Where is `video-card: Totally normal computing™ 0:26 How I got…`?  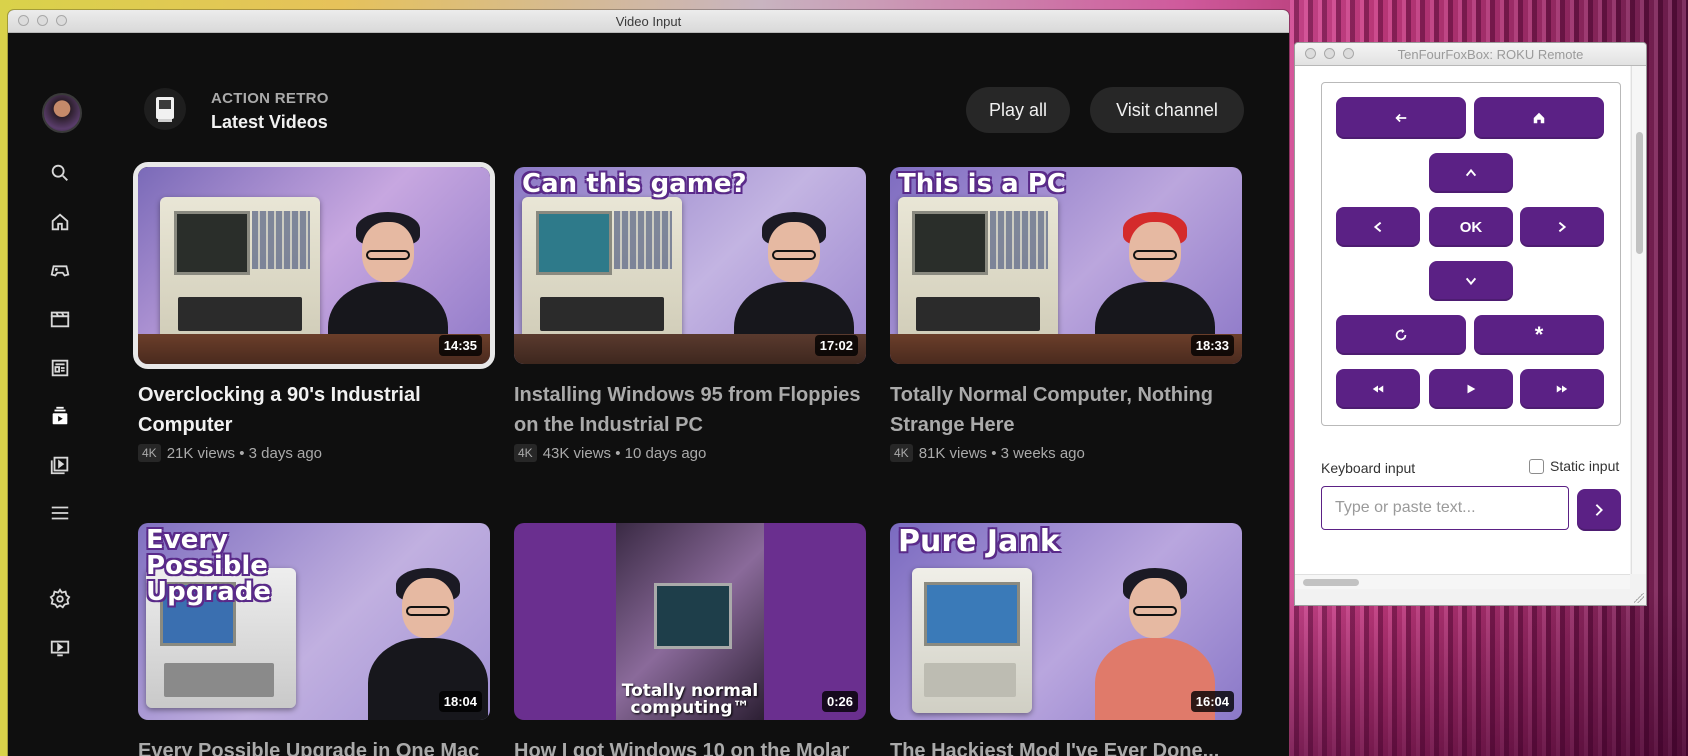 video-card: Totally normal computing™ 0:26 How I got… is located at coordinates (690, 639).